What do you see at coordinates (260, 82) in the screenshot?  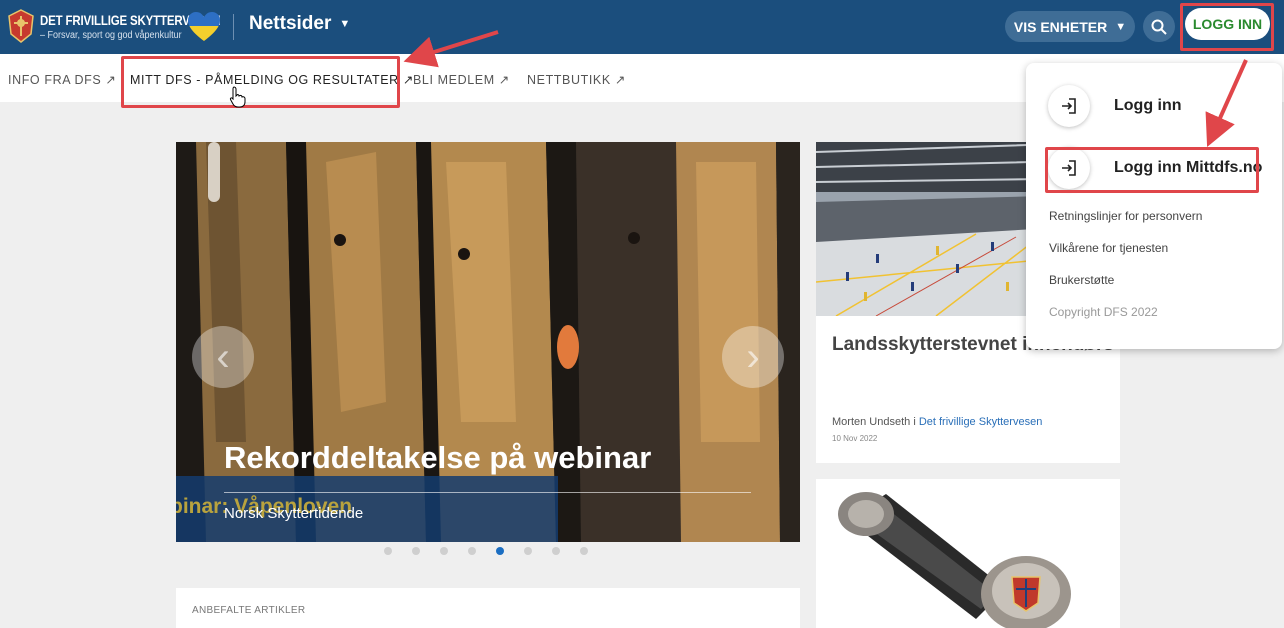 I see `mitt-dfs-highlight-box` at bounding box center [260, 82].